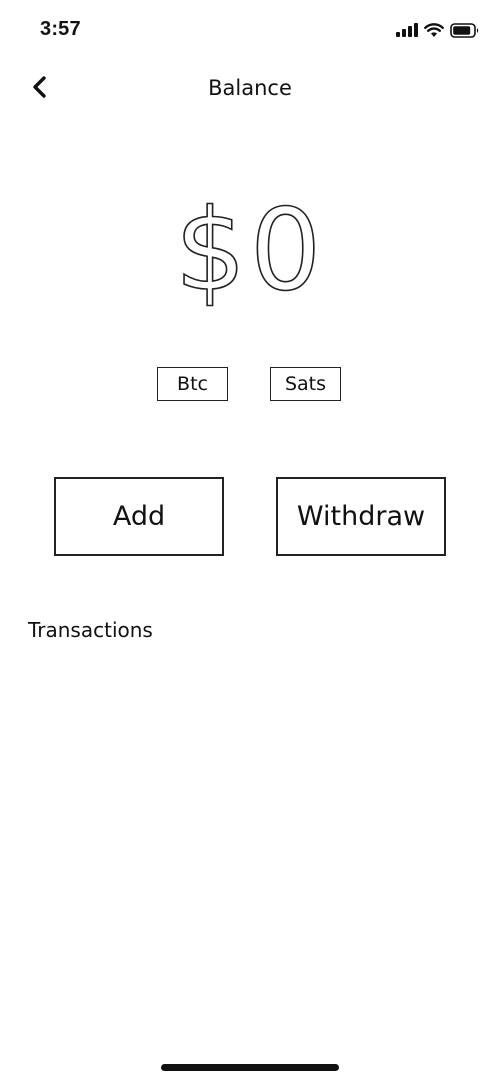 The image size is (500, 1083). Describe the element at coordinates (407, 30) in the screenshot. I see `cellular-signal-icon` at that location.